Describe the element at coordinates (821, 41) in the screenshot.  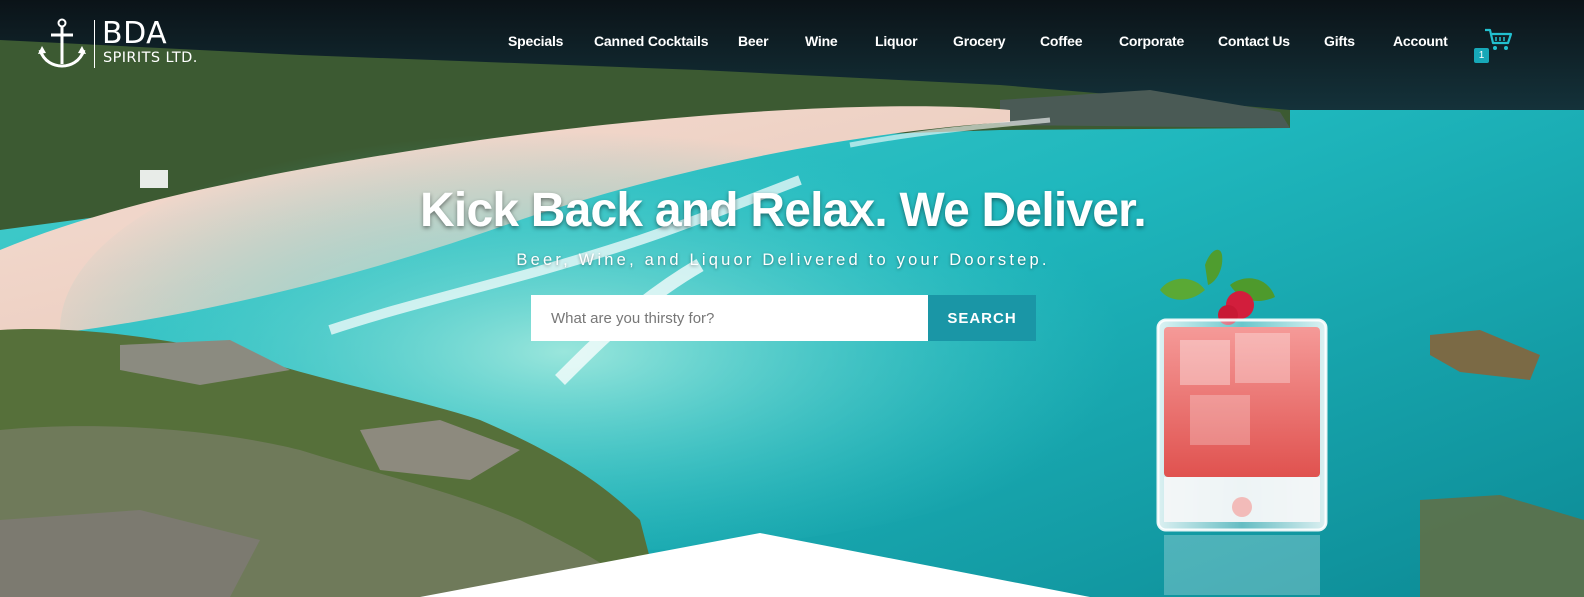
I see `nav-wine: Wine` at that location.